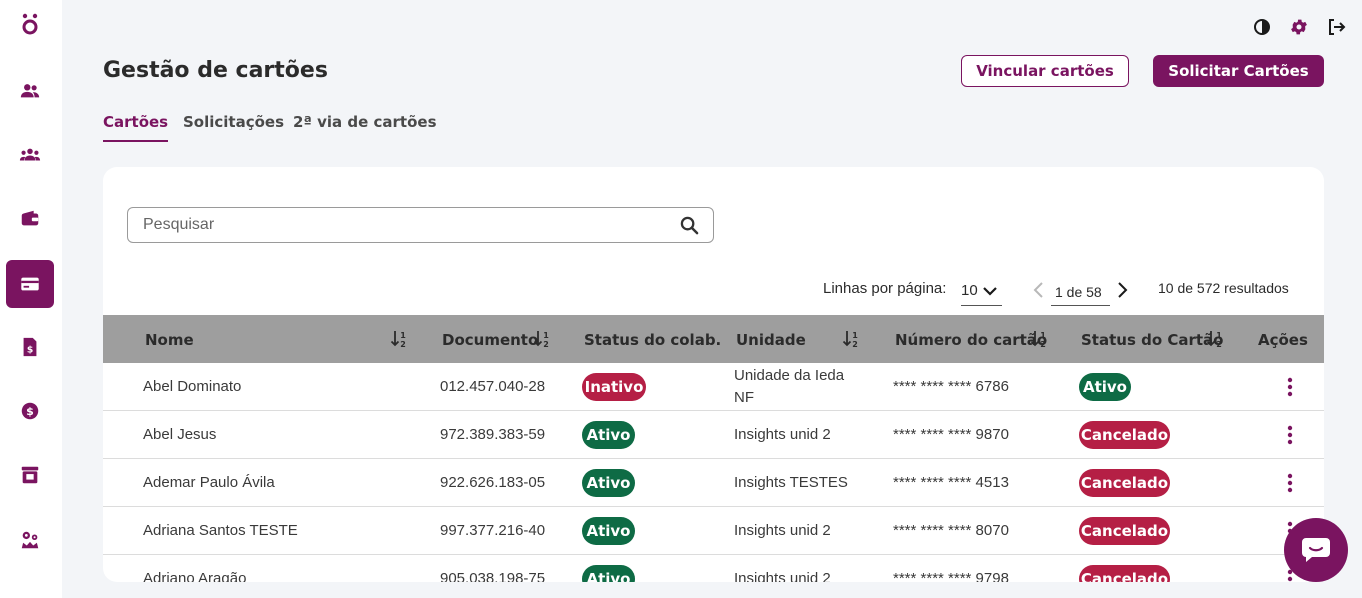  I want to click on sidebar-item-store, so click(30, 475).